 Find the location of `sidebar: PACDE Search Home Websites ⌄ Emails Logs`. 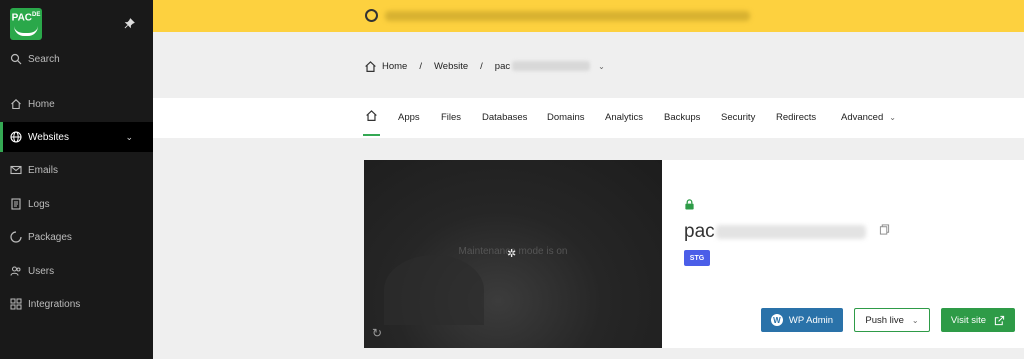

sidebar: PACDE Search Home Websites ⌄ Emails Logs is located at coordinates (76, 179).